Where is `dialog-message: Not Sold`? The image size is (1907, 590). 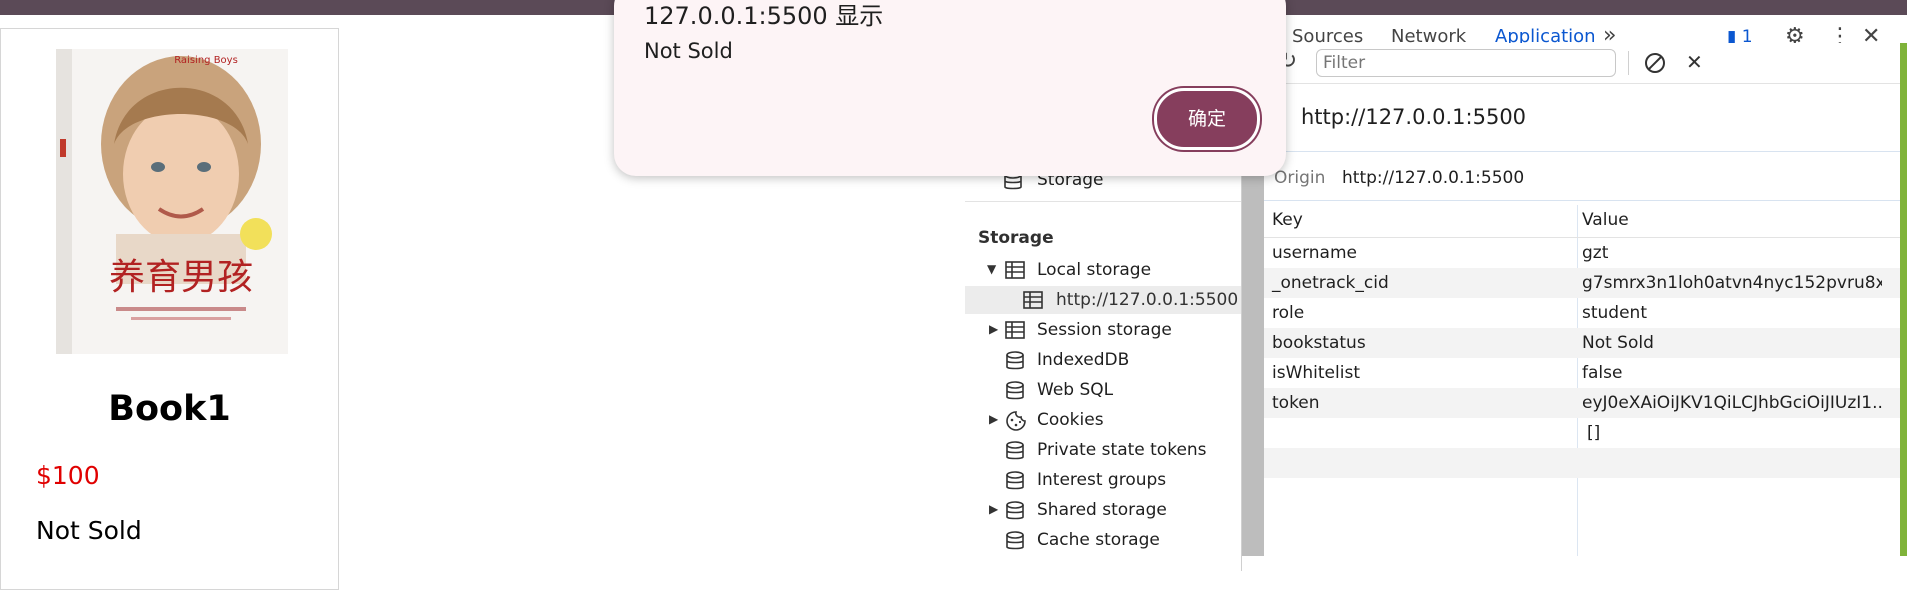
dialog-message: Not Sold is located at coordinates (688, 51).